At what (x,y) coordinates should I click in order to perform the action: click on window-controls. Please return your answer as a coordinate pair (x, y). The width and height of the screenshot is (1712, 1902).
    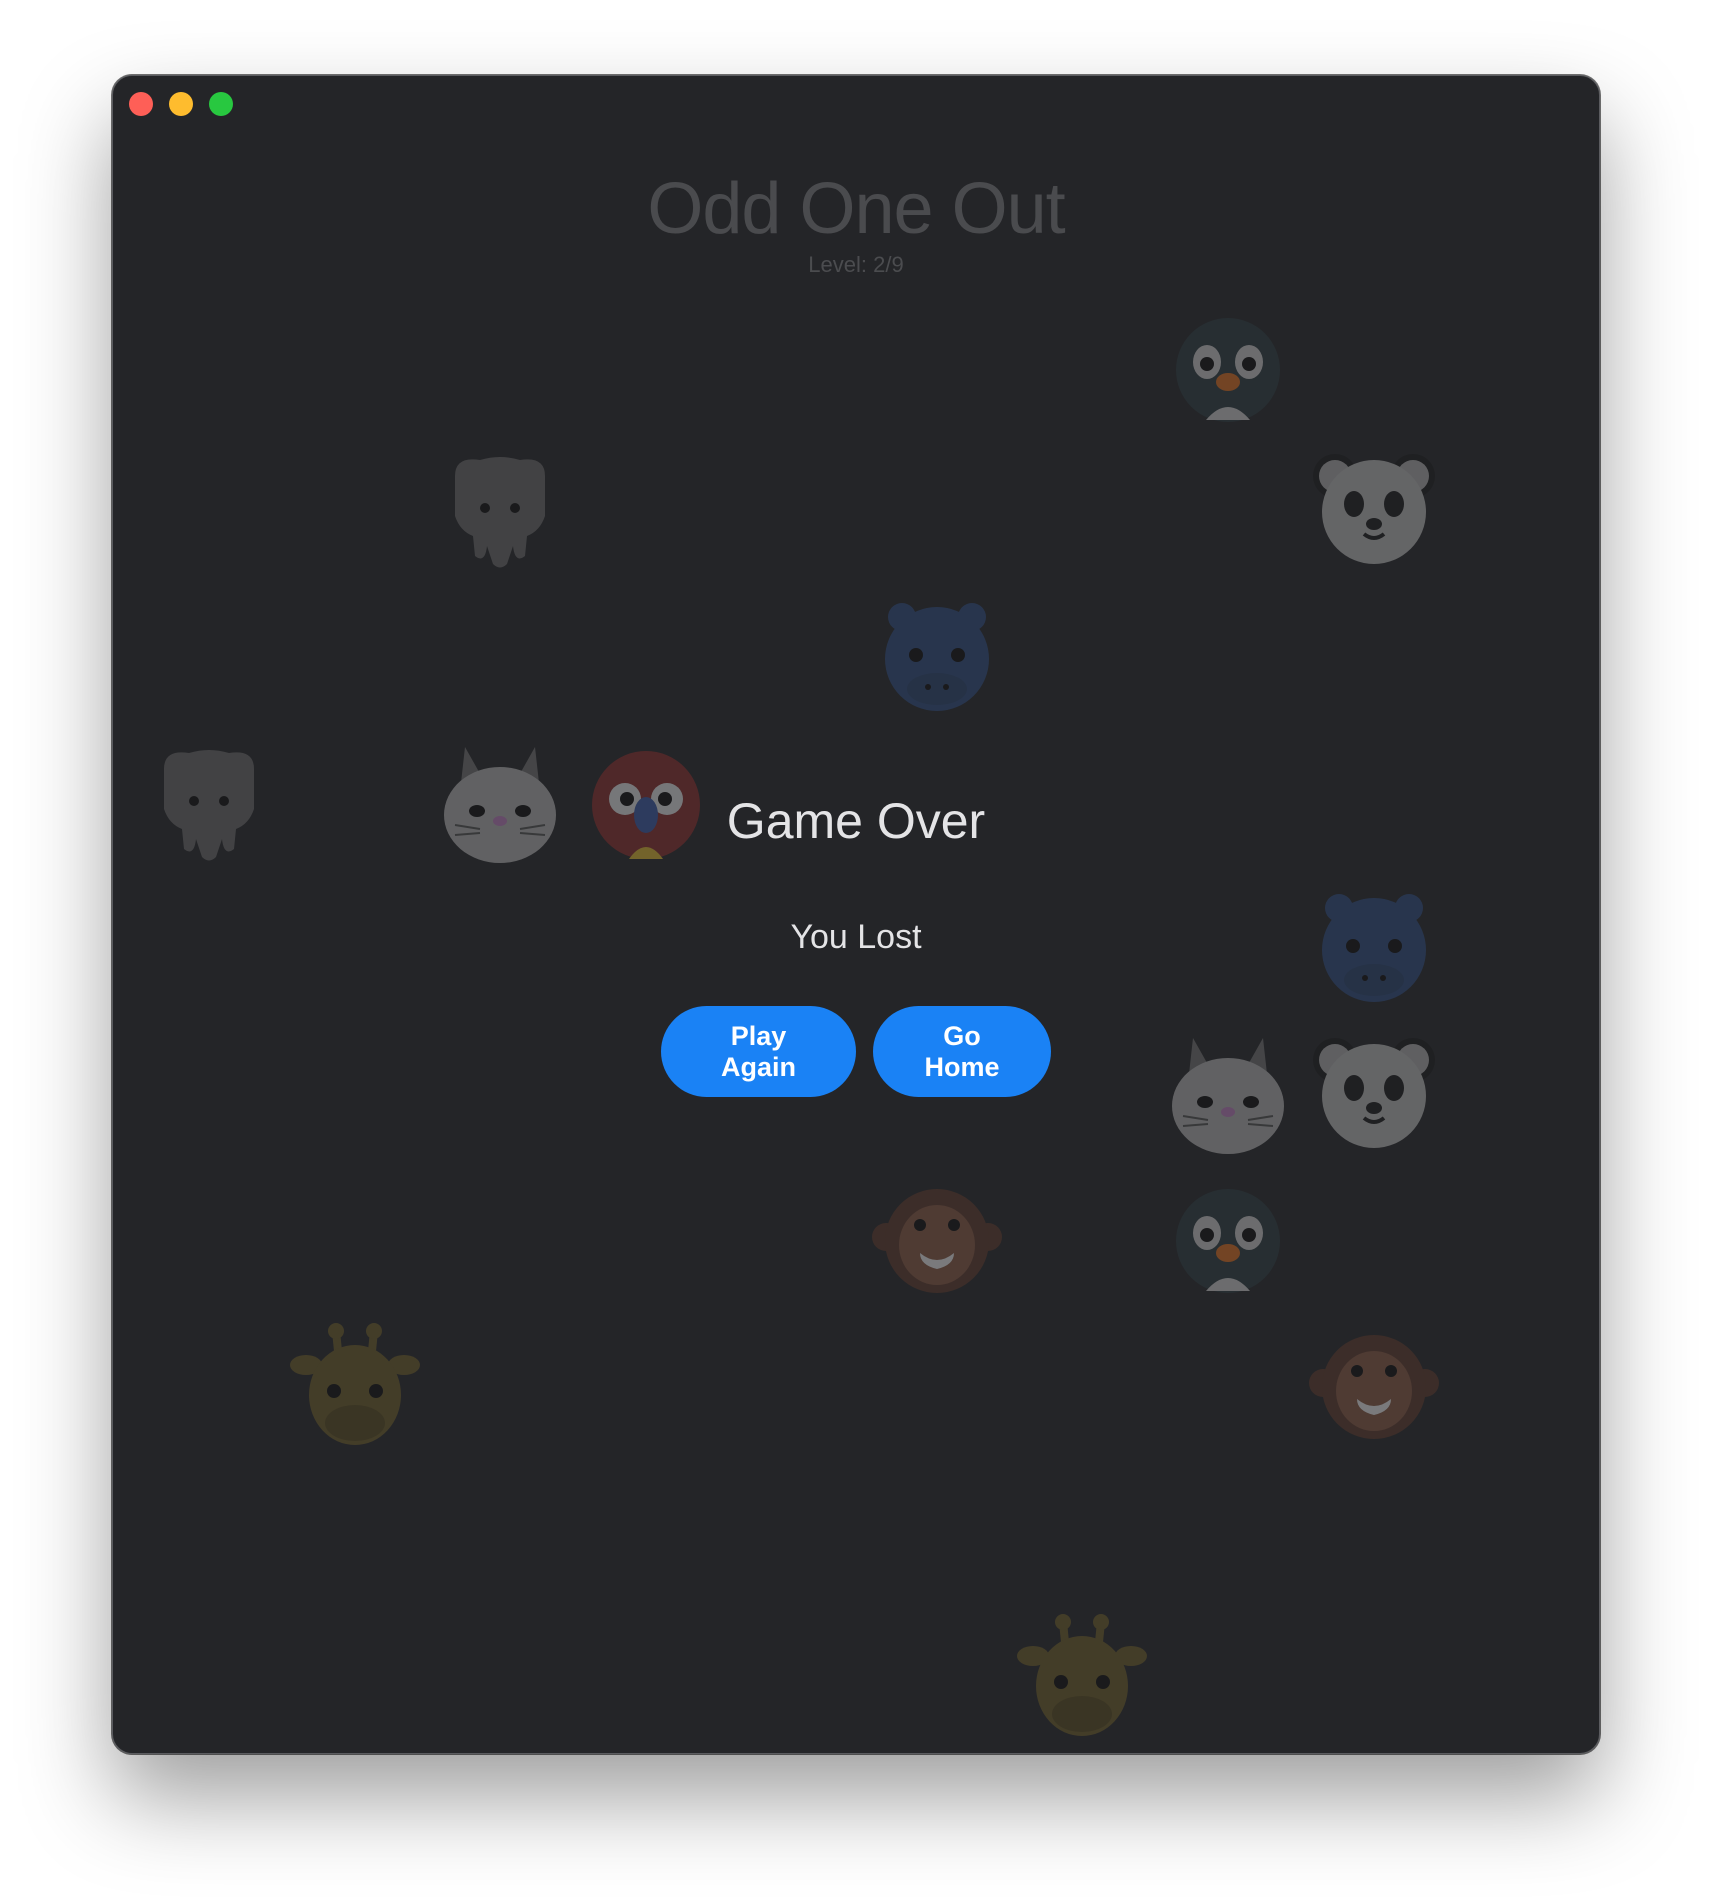
    Looking at the image, I should click on (181, 104).